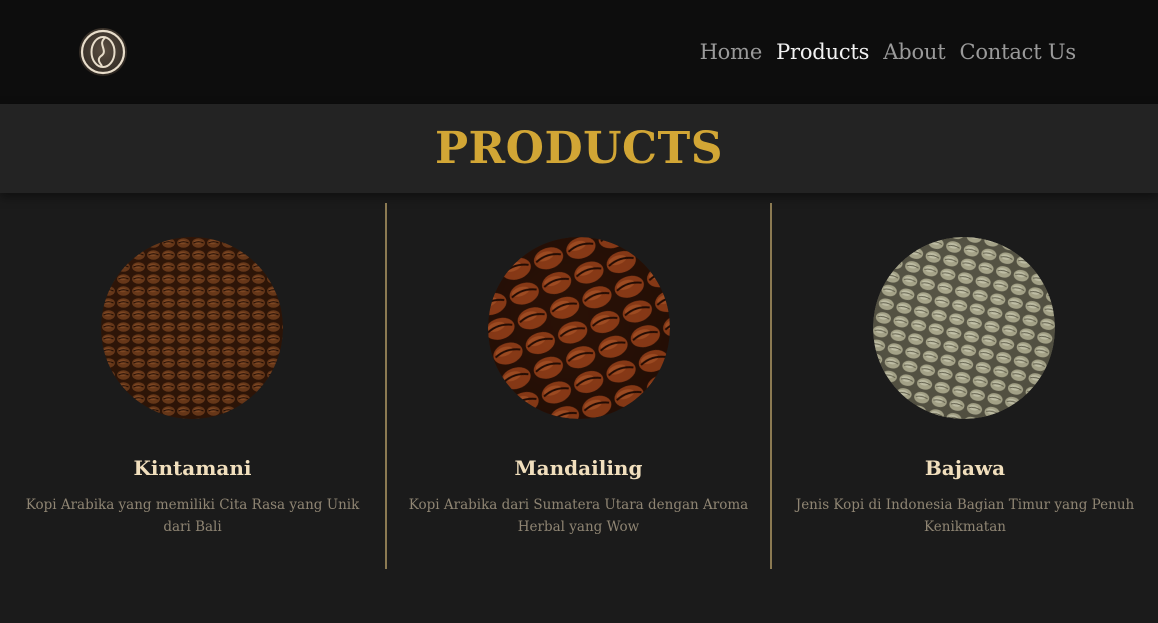 This screenshot has width=1158, height=623. What do you see at coordinates (914, 52) in the screenshot?
I see `nav-link-about: About` at bounding box center [914, 52].